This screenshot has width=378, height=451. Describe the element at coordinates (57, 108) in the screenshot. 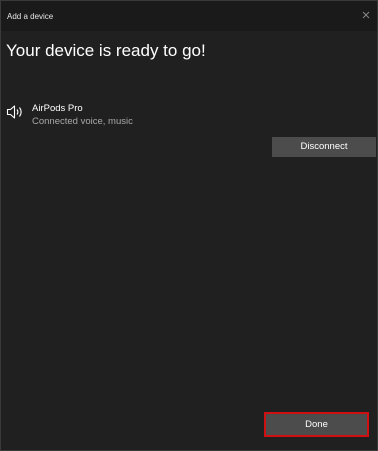

I see `device-name: AirPods Pro` at that location.